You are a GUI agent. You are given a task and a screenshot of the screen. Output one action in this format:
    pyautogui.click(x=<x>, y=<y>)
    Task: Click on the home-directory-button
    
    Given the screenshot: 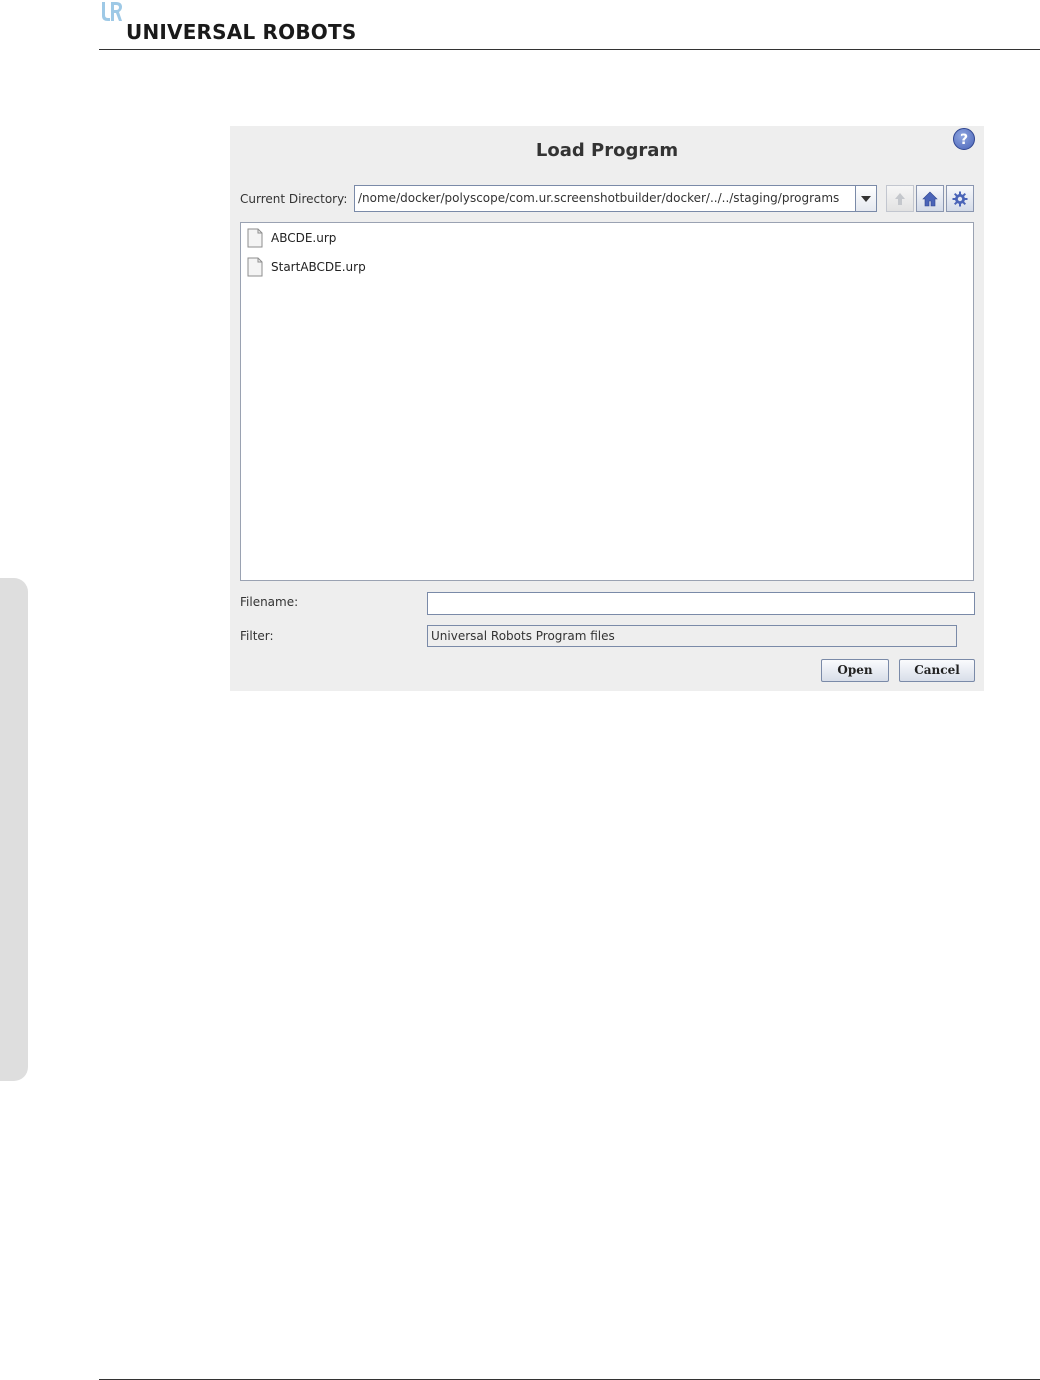 What is the action you would take?
    pyautogui.click(x=930, y=198)
    